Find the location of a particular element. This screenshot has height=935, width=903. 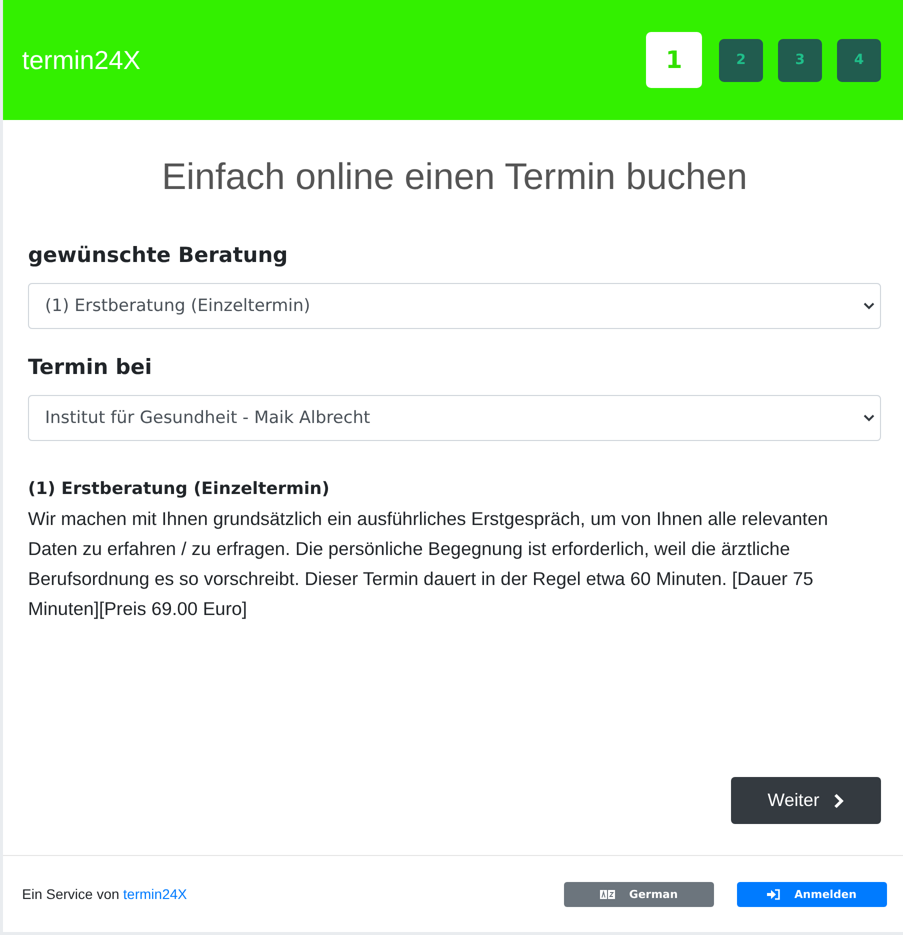

language-button: German is located at coordinates (639, 894).